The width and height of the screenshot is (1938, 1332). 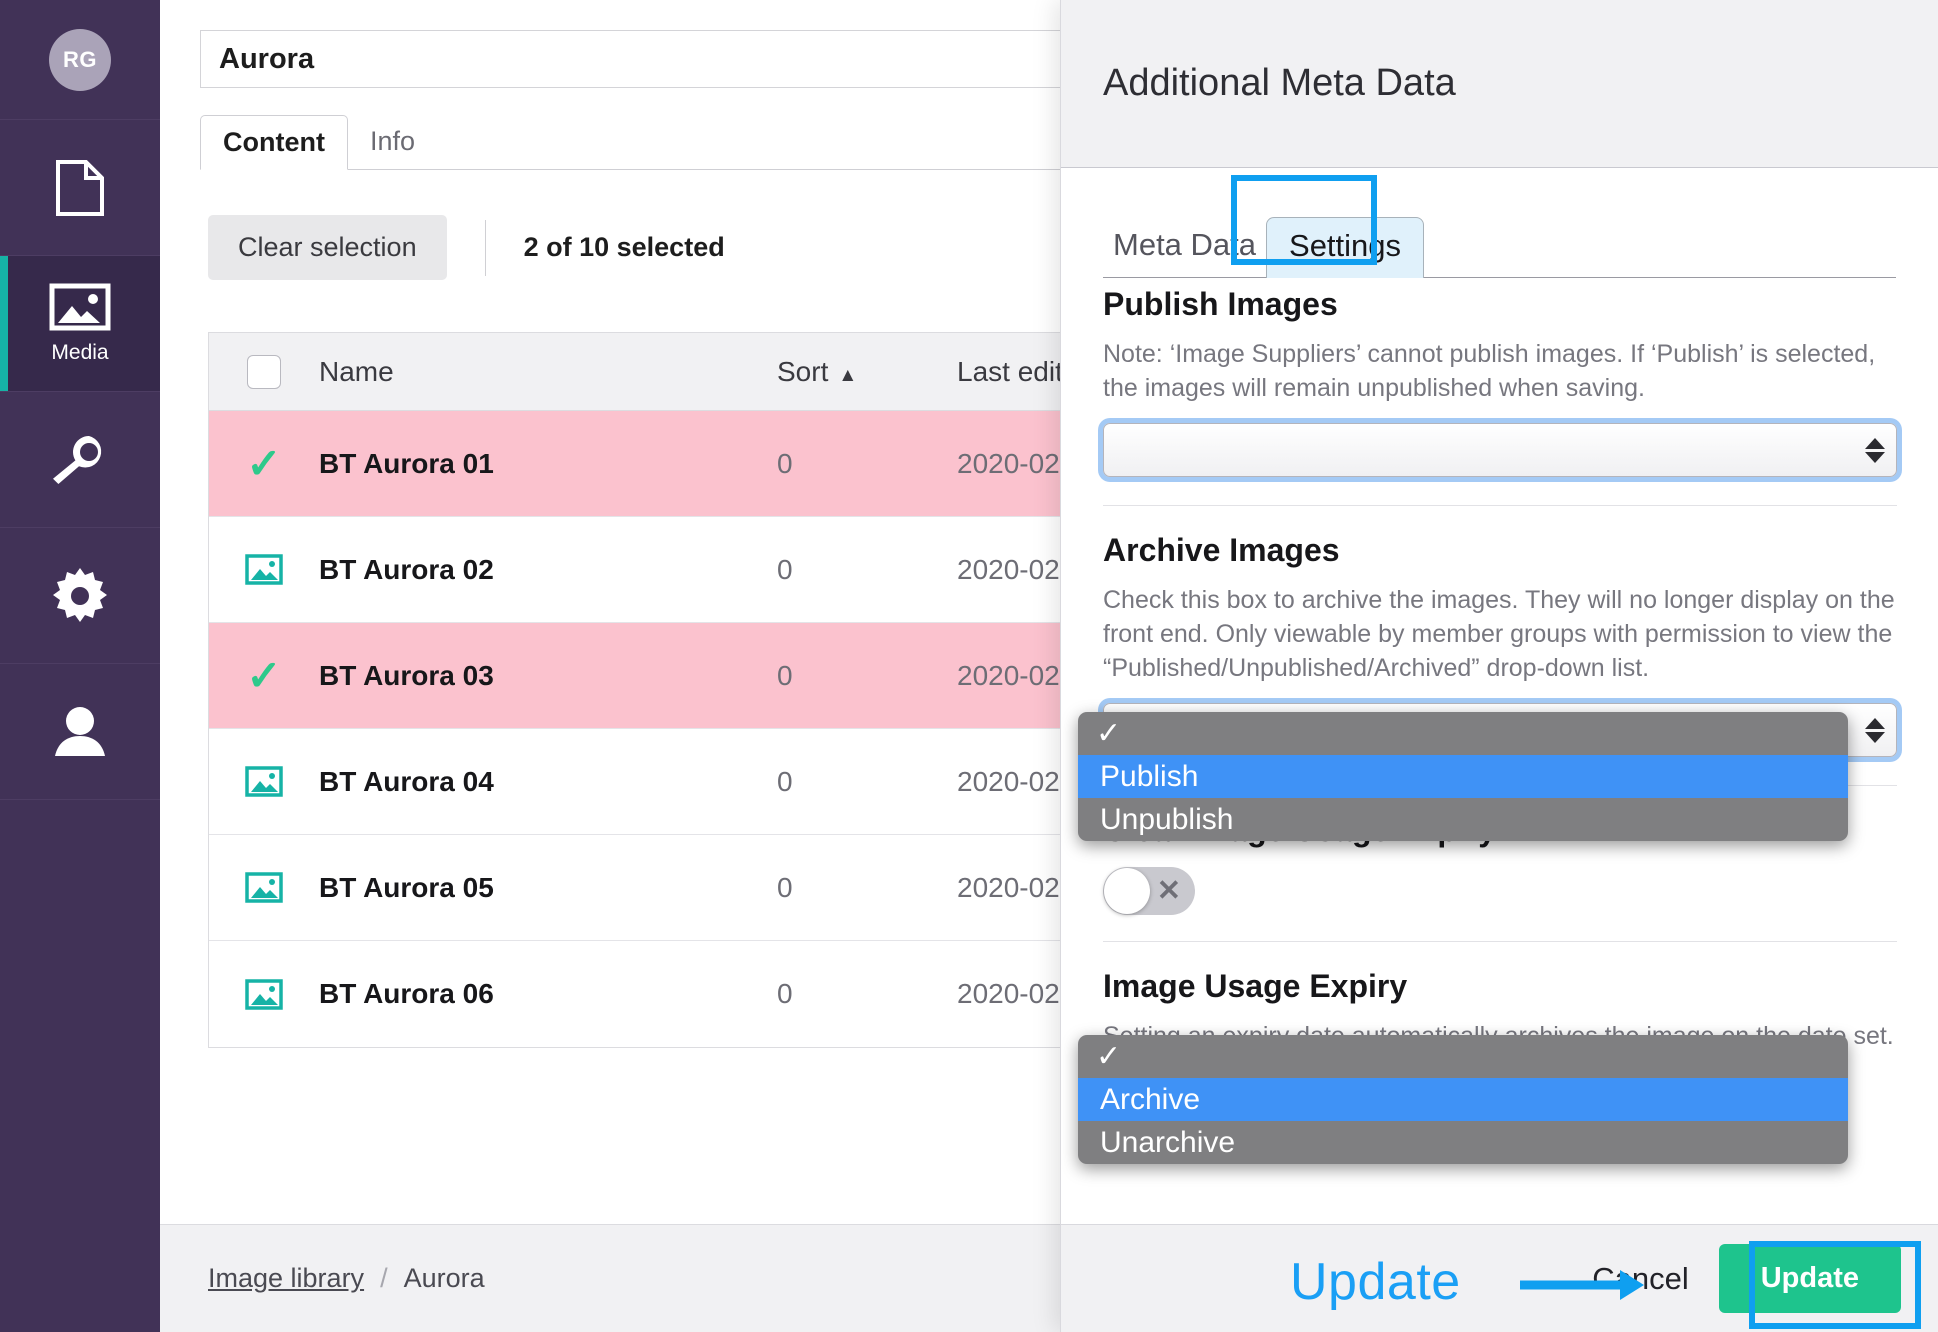 What do you see at coordinates (1809, 1278) in the screenshot?
I see `update-button: Update` at bounding box center [1809, 1278].